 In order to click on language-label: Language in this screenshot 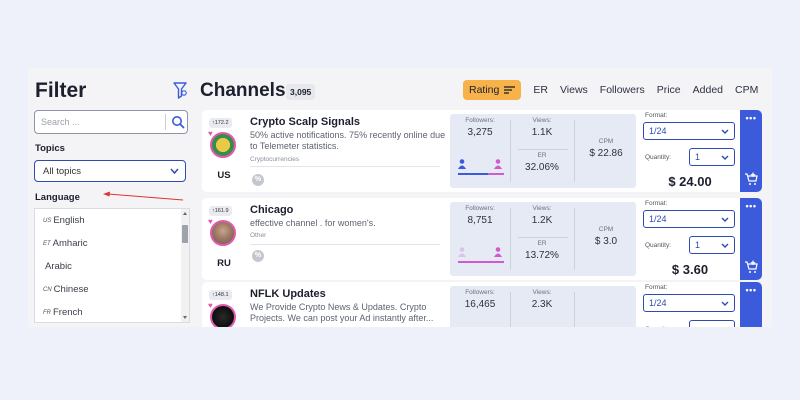, I will do `click(57, 197)`.